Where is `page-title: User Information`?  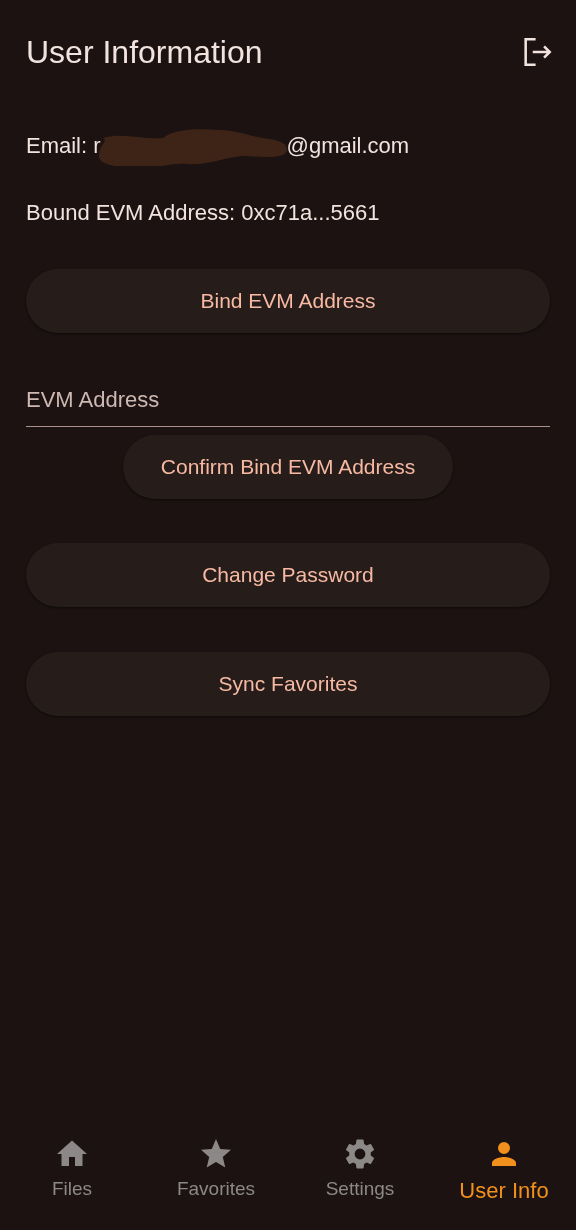 page-title: User Information is located at coordinates (144, 52).